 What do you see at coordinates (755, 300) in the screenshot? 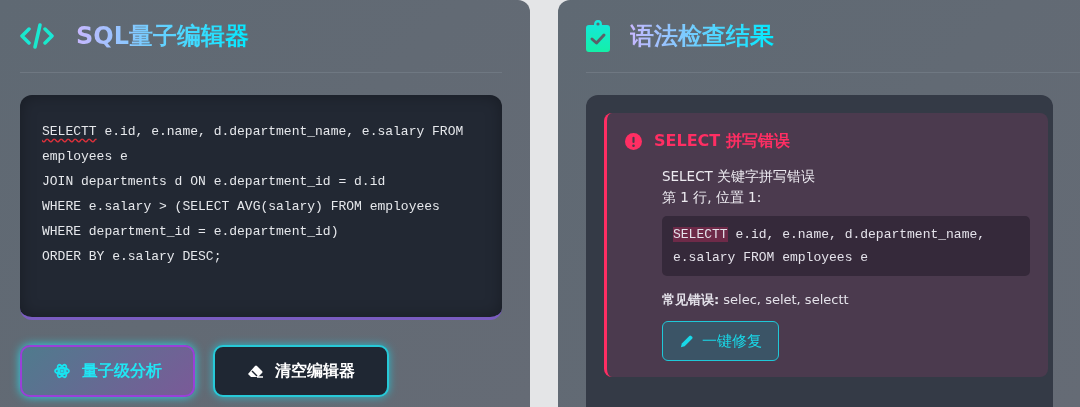
I see `common-mistakes: 常见错误: selec, selet, selectt` at bounding box center [755, 300].